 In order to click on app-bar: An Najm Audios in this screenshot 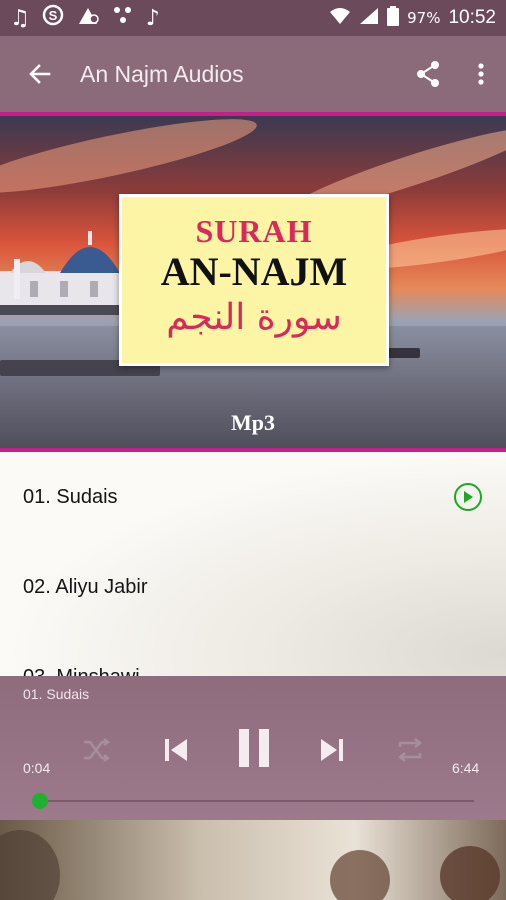, I will do `click(253, 74)`.